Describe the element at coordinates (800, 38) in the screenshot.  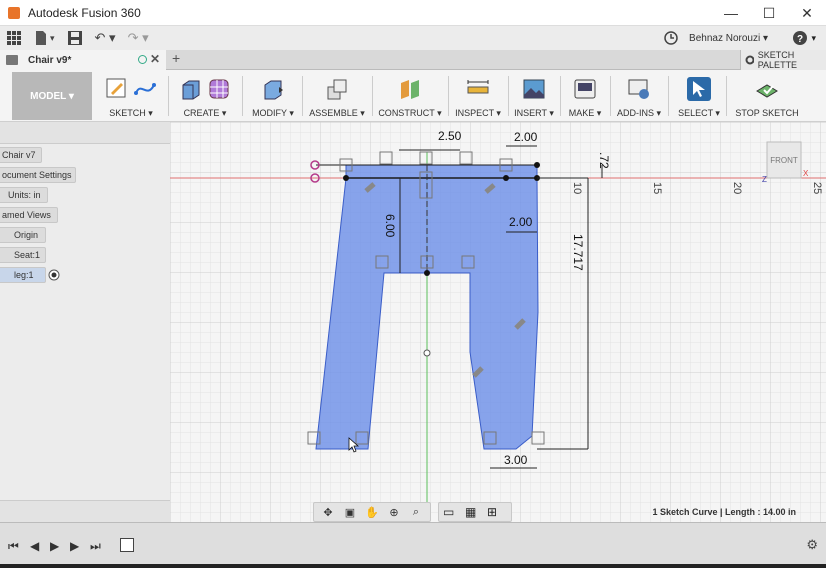
I see `help-icon: ?` at that location.